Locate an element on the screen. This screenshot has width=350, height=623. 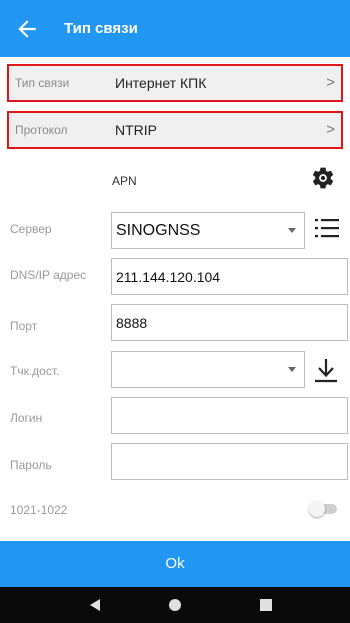
server-label: Сервер is located at coordinates (31, 229).